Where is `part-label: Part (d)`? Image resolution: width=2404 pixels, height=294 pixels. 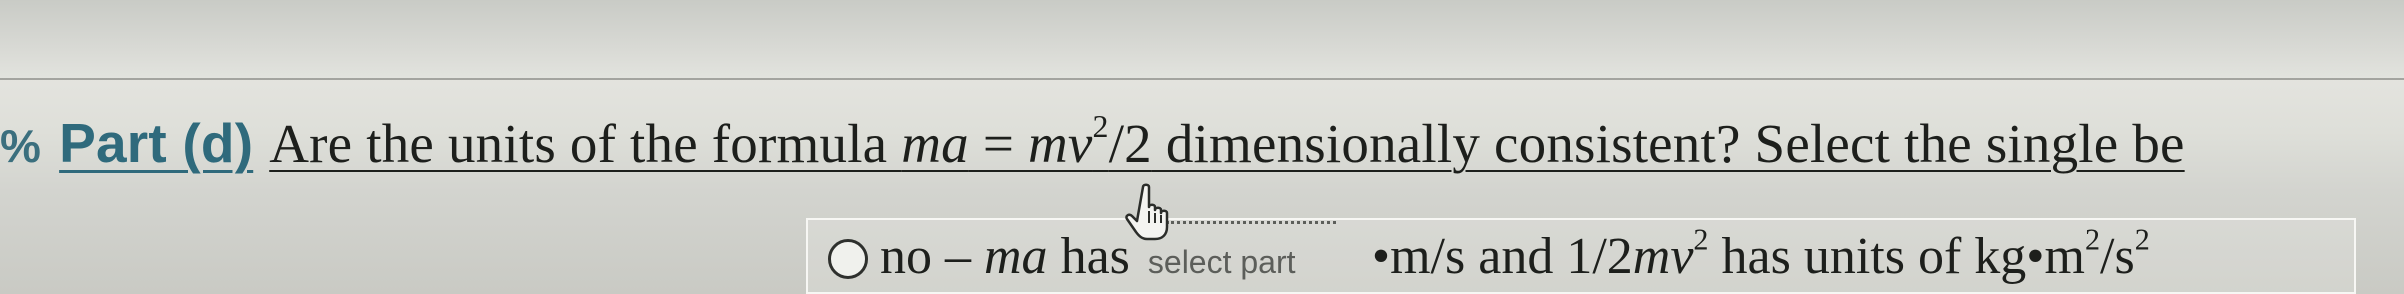
part-label: Part (d) is located at coordinates (156, 143).